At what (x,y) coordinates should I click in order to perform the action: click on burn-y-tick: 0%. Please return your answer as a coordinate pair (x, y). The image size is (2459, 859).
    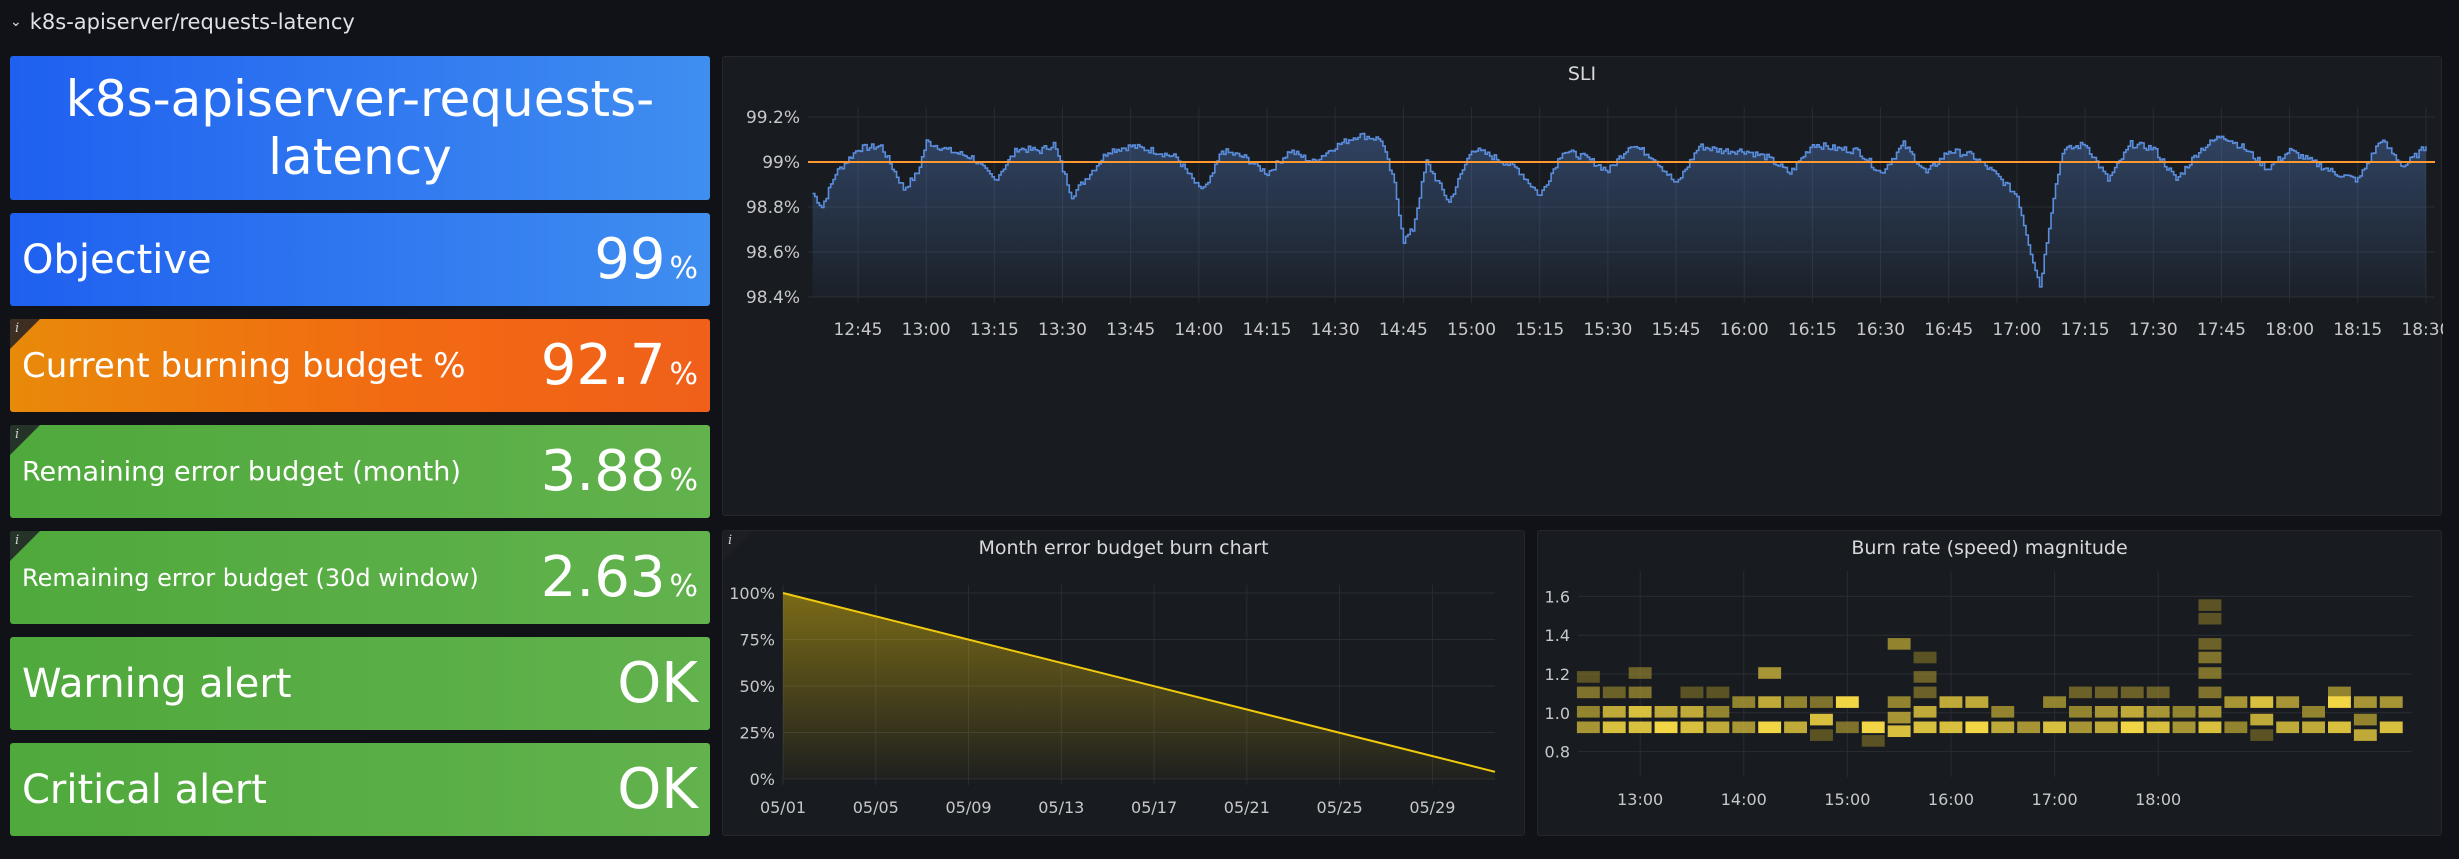
    Looking at the image, I should click on (762, 779).